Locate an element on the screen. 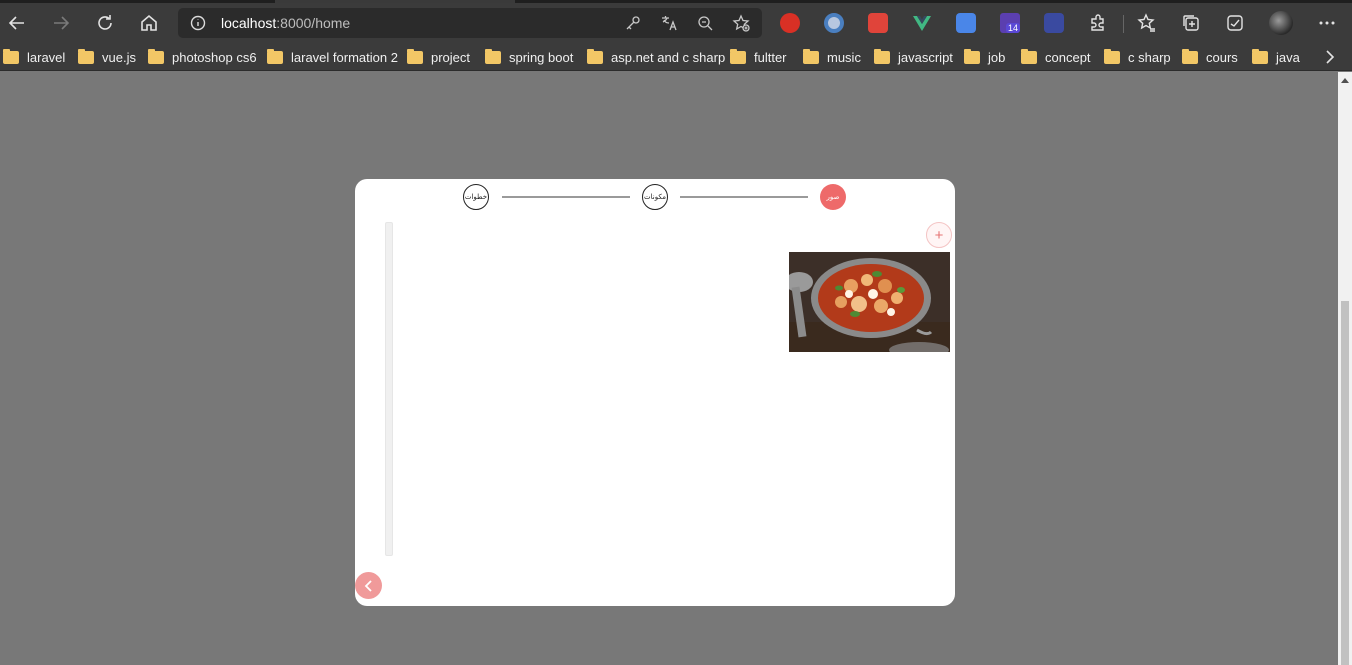 This screenshot has width=1352, height=665. previous-step-button is located at coordinates (368, 585).